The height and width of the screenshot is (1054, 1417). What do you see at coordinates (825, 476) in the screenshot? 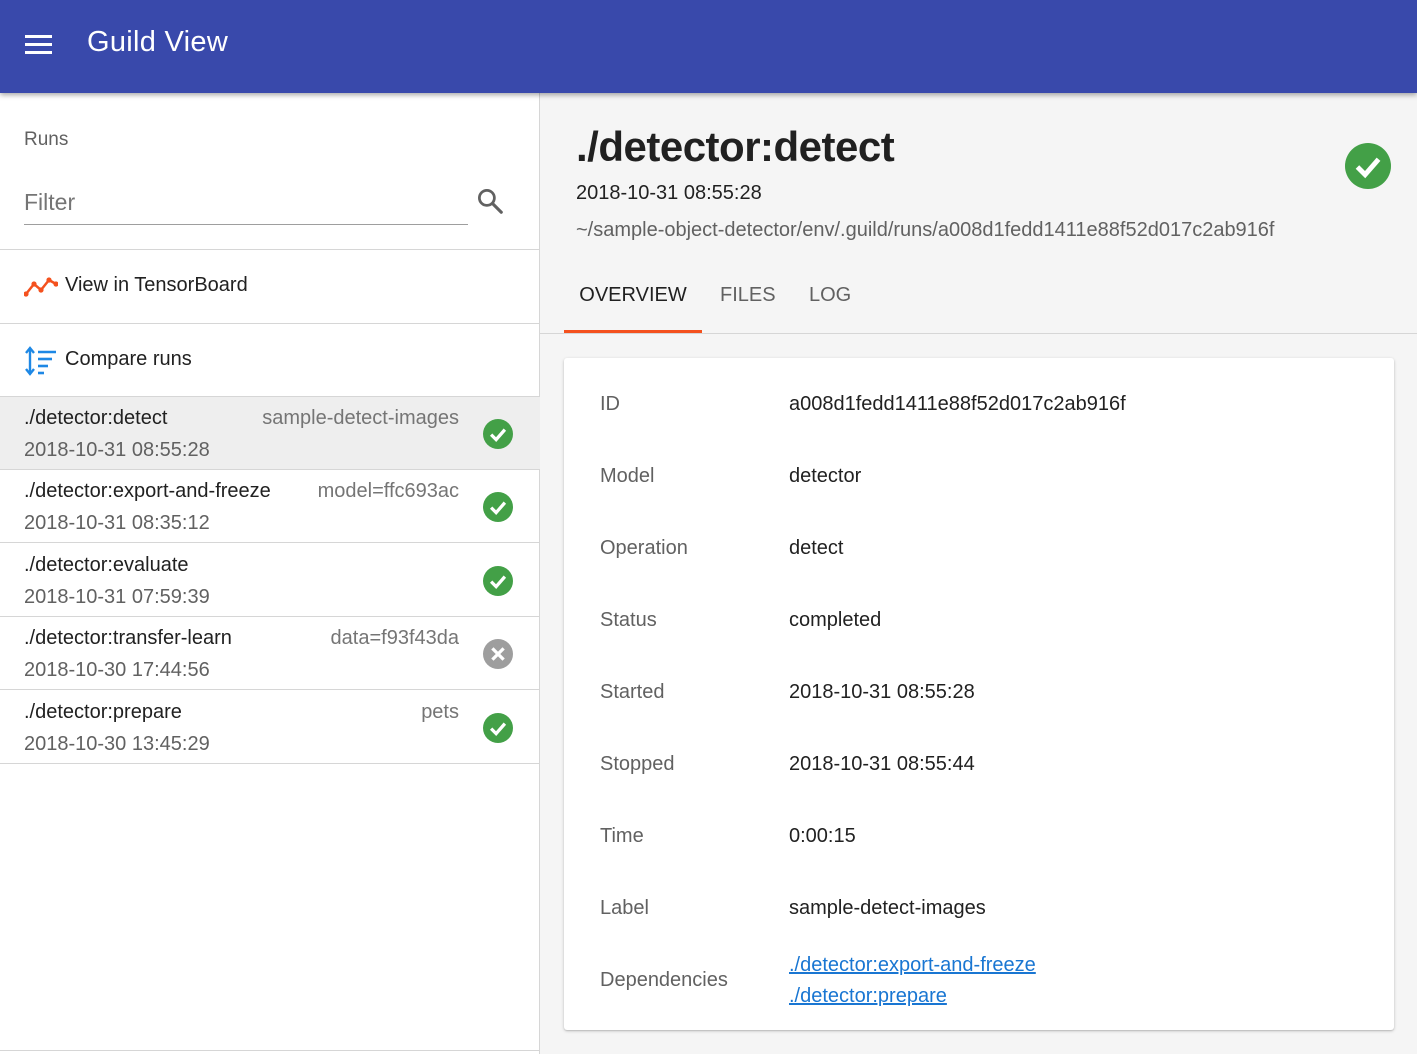
I see `field-value: detector` at bounding box center [825, 476].